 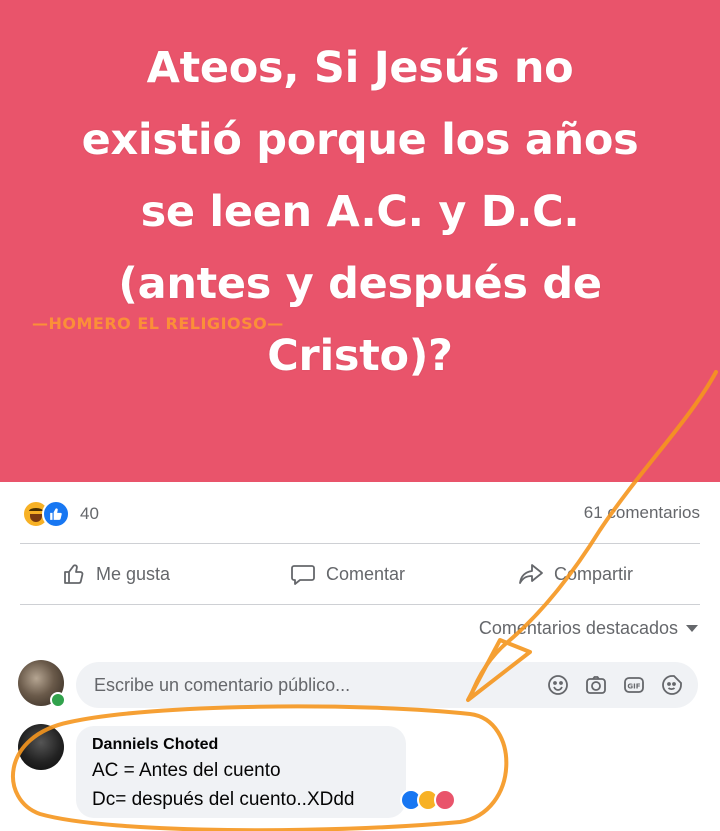 What do you see at coordinates (186, 770) in the screenshot?
I see `comment-text-line-1: AC = Antes del cuento` at bounding box center [186, 770].